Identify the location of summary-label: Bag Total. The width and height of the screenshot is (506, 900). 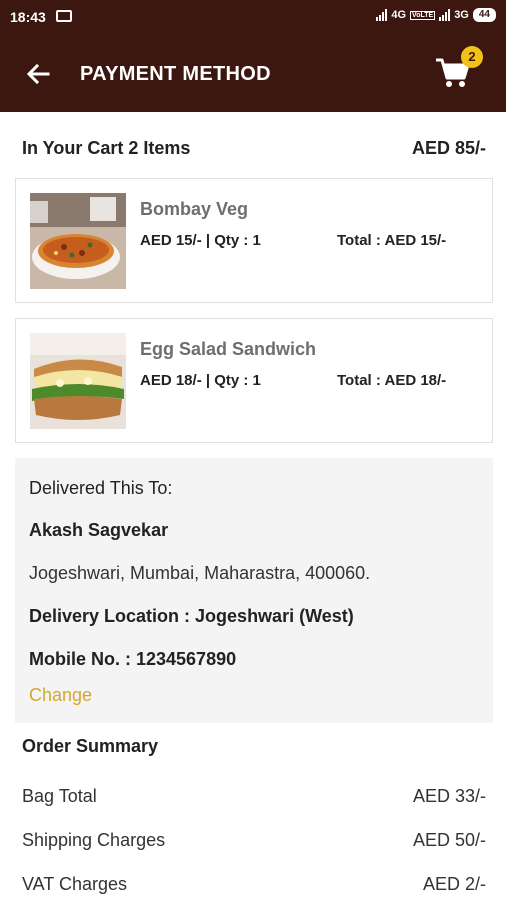
(59, 796).